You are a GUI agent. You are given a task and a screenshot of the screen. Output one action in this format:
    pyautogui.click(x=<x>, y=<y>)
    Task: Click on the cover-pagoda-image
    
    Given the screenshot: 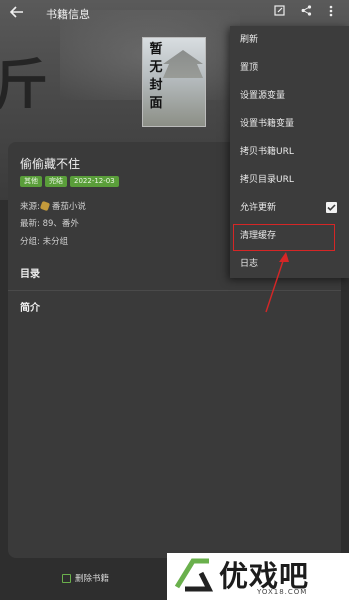 What is the action you would take?
    pyautogui.click(x=183, y=64)
    